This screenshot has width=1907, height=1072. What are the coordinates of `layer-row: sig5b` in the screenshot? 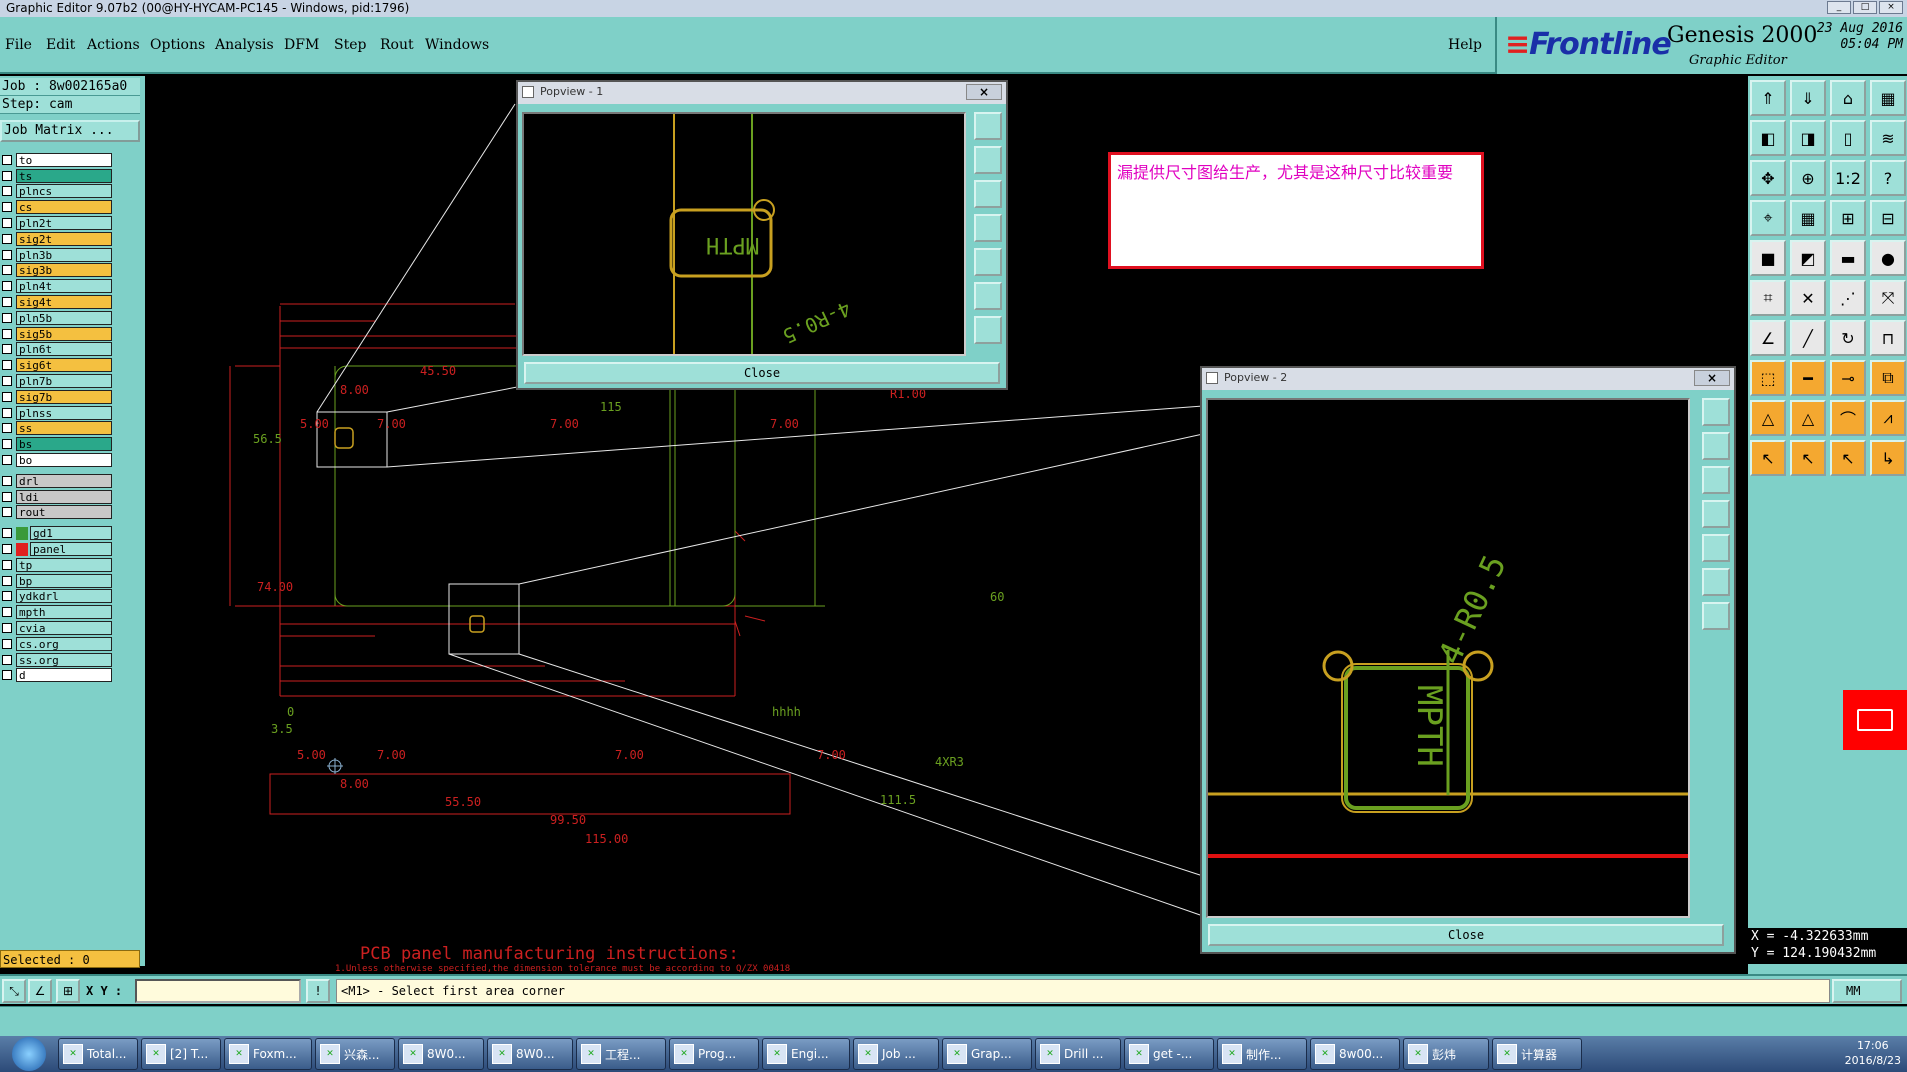 It's located at (56, 334).